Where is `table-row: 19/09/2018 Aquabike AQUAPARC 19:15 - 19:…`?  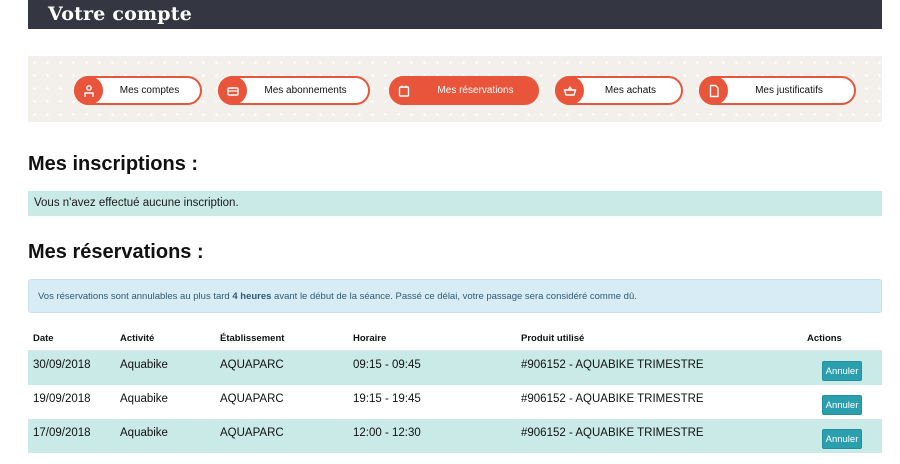
table-row: 19/09/2018 Aquabike AQUAPARC 19:15 - 19:… is located at coordinates (455, 402).